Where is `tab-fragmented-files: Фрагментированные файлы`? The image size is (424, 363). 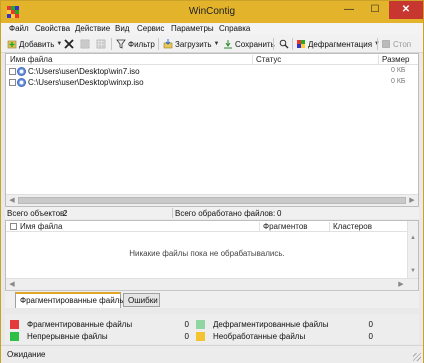 tab-fragmented-files: Фрагментированные файлы is located at coordinates (70, 300).